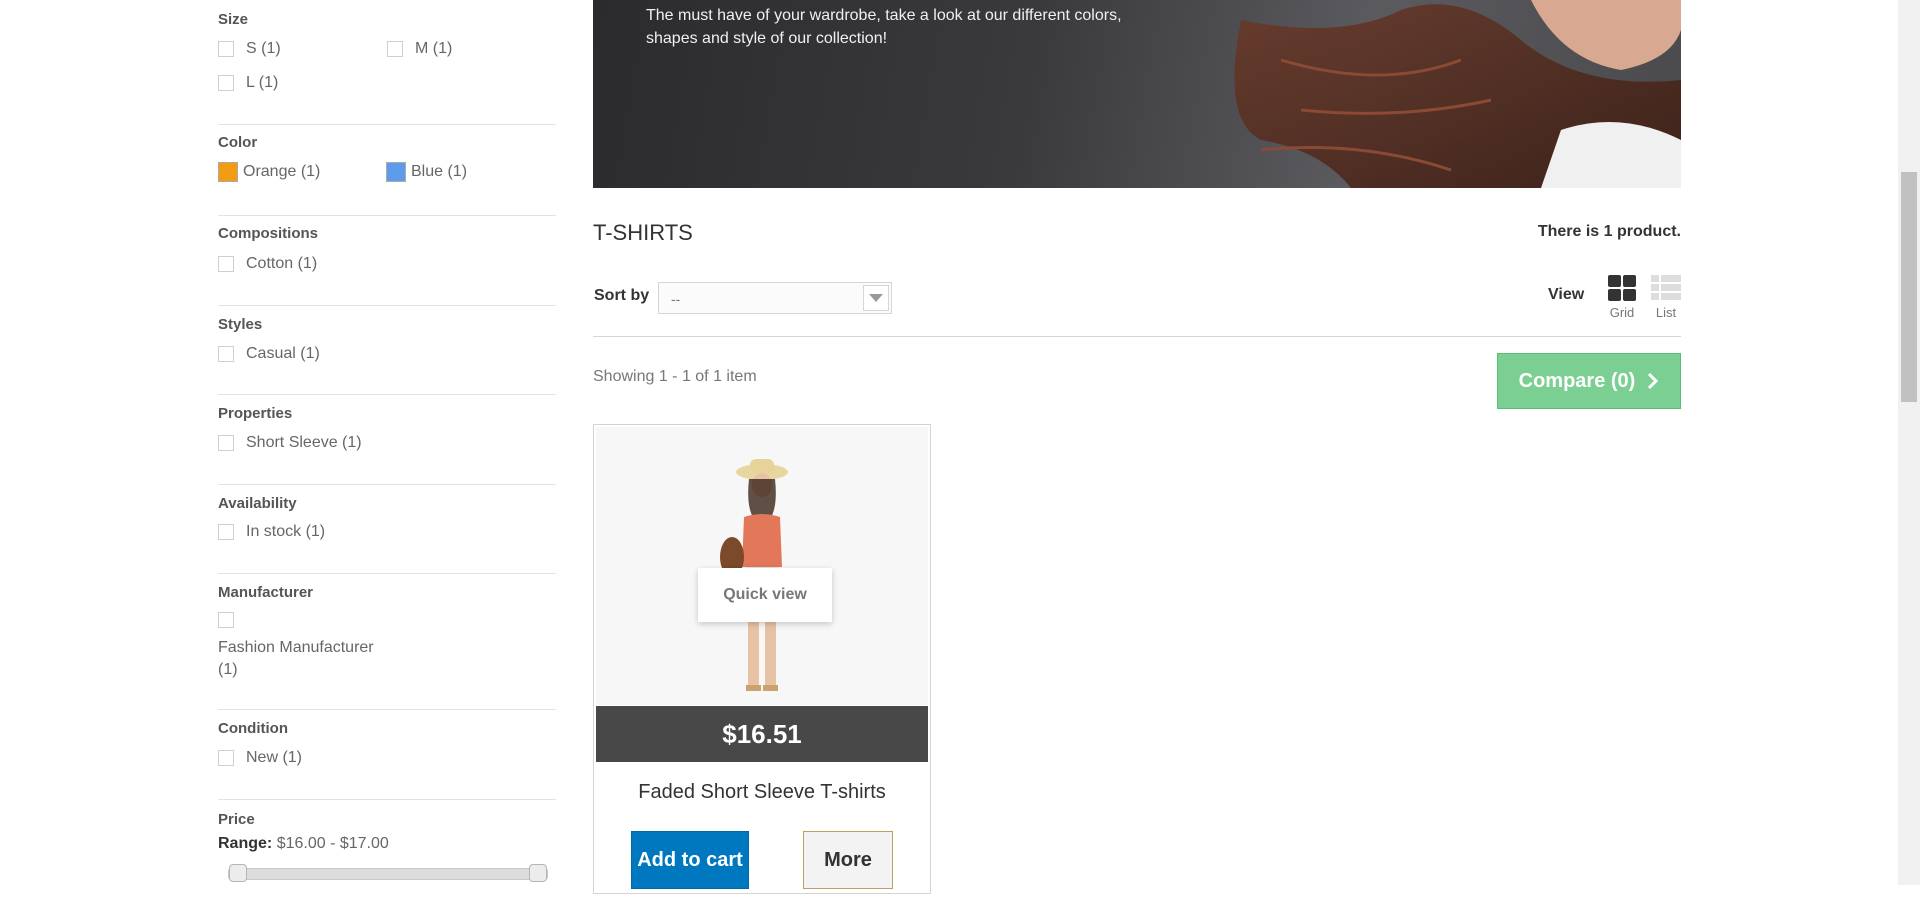  I want to click on product-name-link: Faded Short Sleeve T-shirts, so click(762, 792).